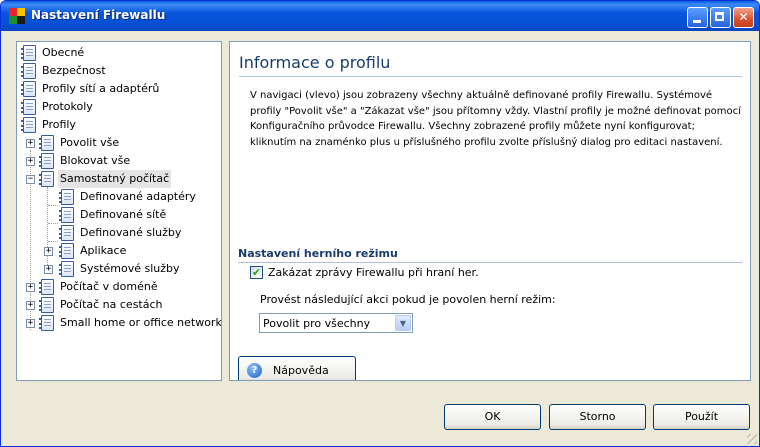 The width and height of the screenshot is (760, 447). Describe the element at coordinates (492, 417) in the screenshot. I see `ok-button: OK` at that location.